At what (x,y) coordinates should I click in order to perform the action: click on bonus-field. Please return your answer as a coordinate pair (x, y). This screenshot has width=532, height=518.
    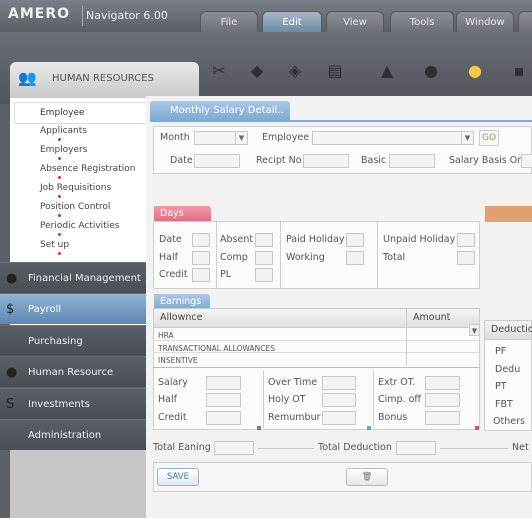
    Looking at the image, I should click on (442, 418).